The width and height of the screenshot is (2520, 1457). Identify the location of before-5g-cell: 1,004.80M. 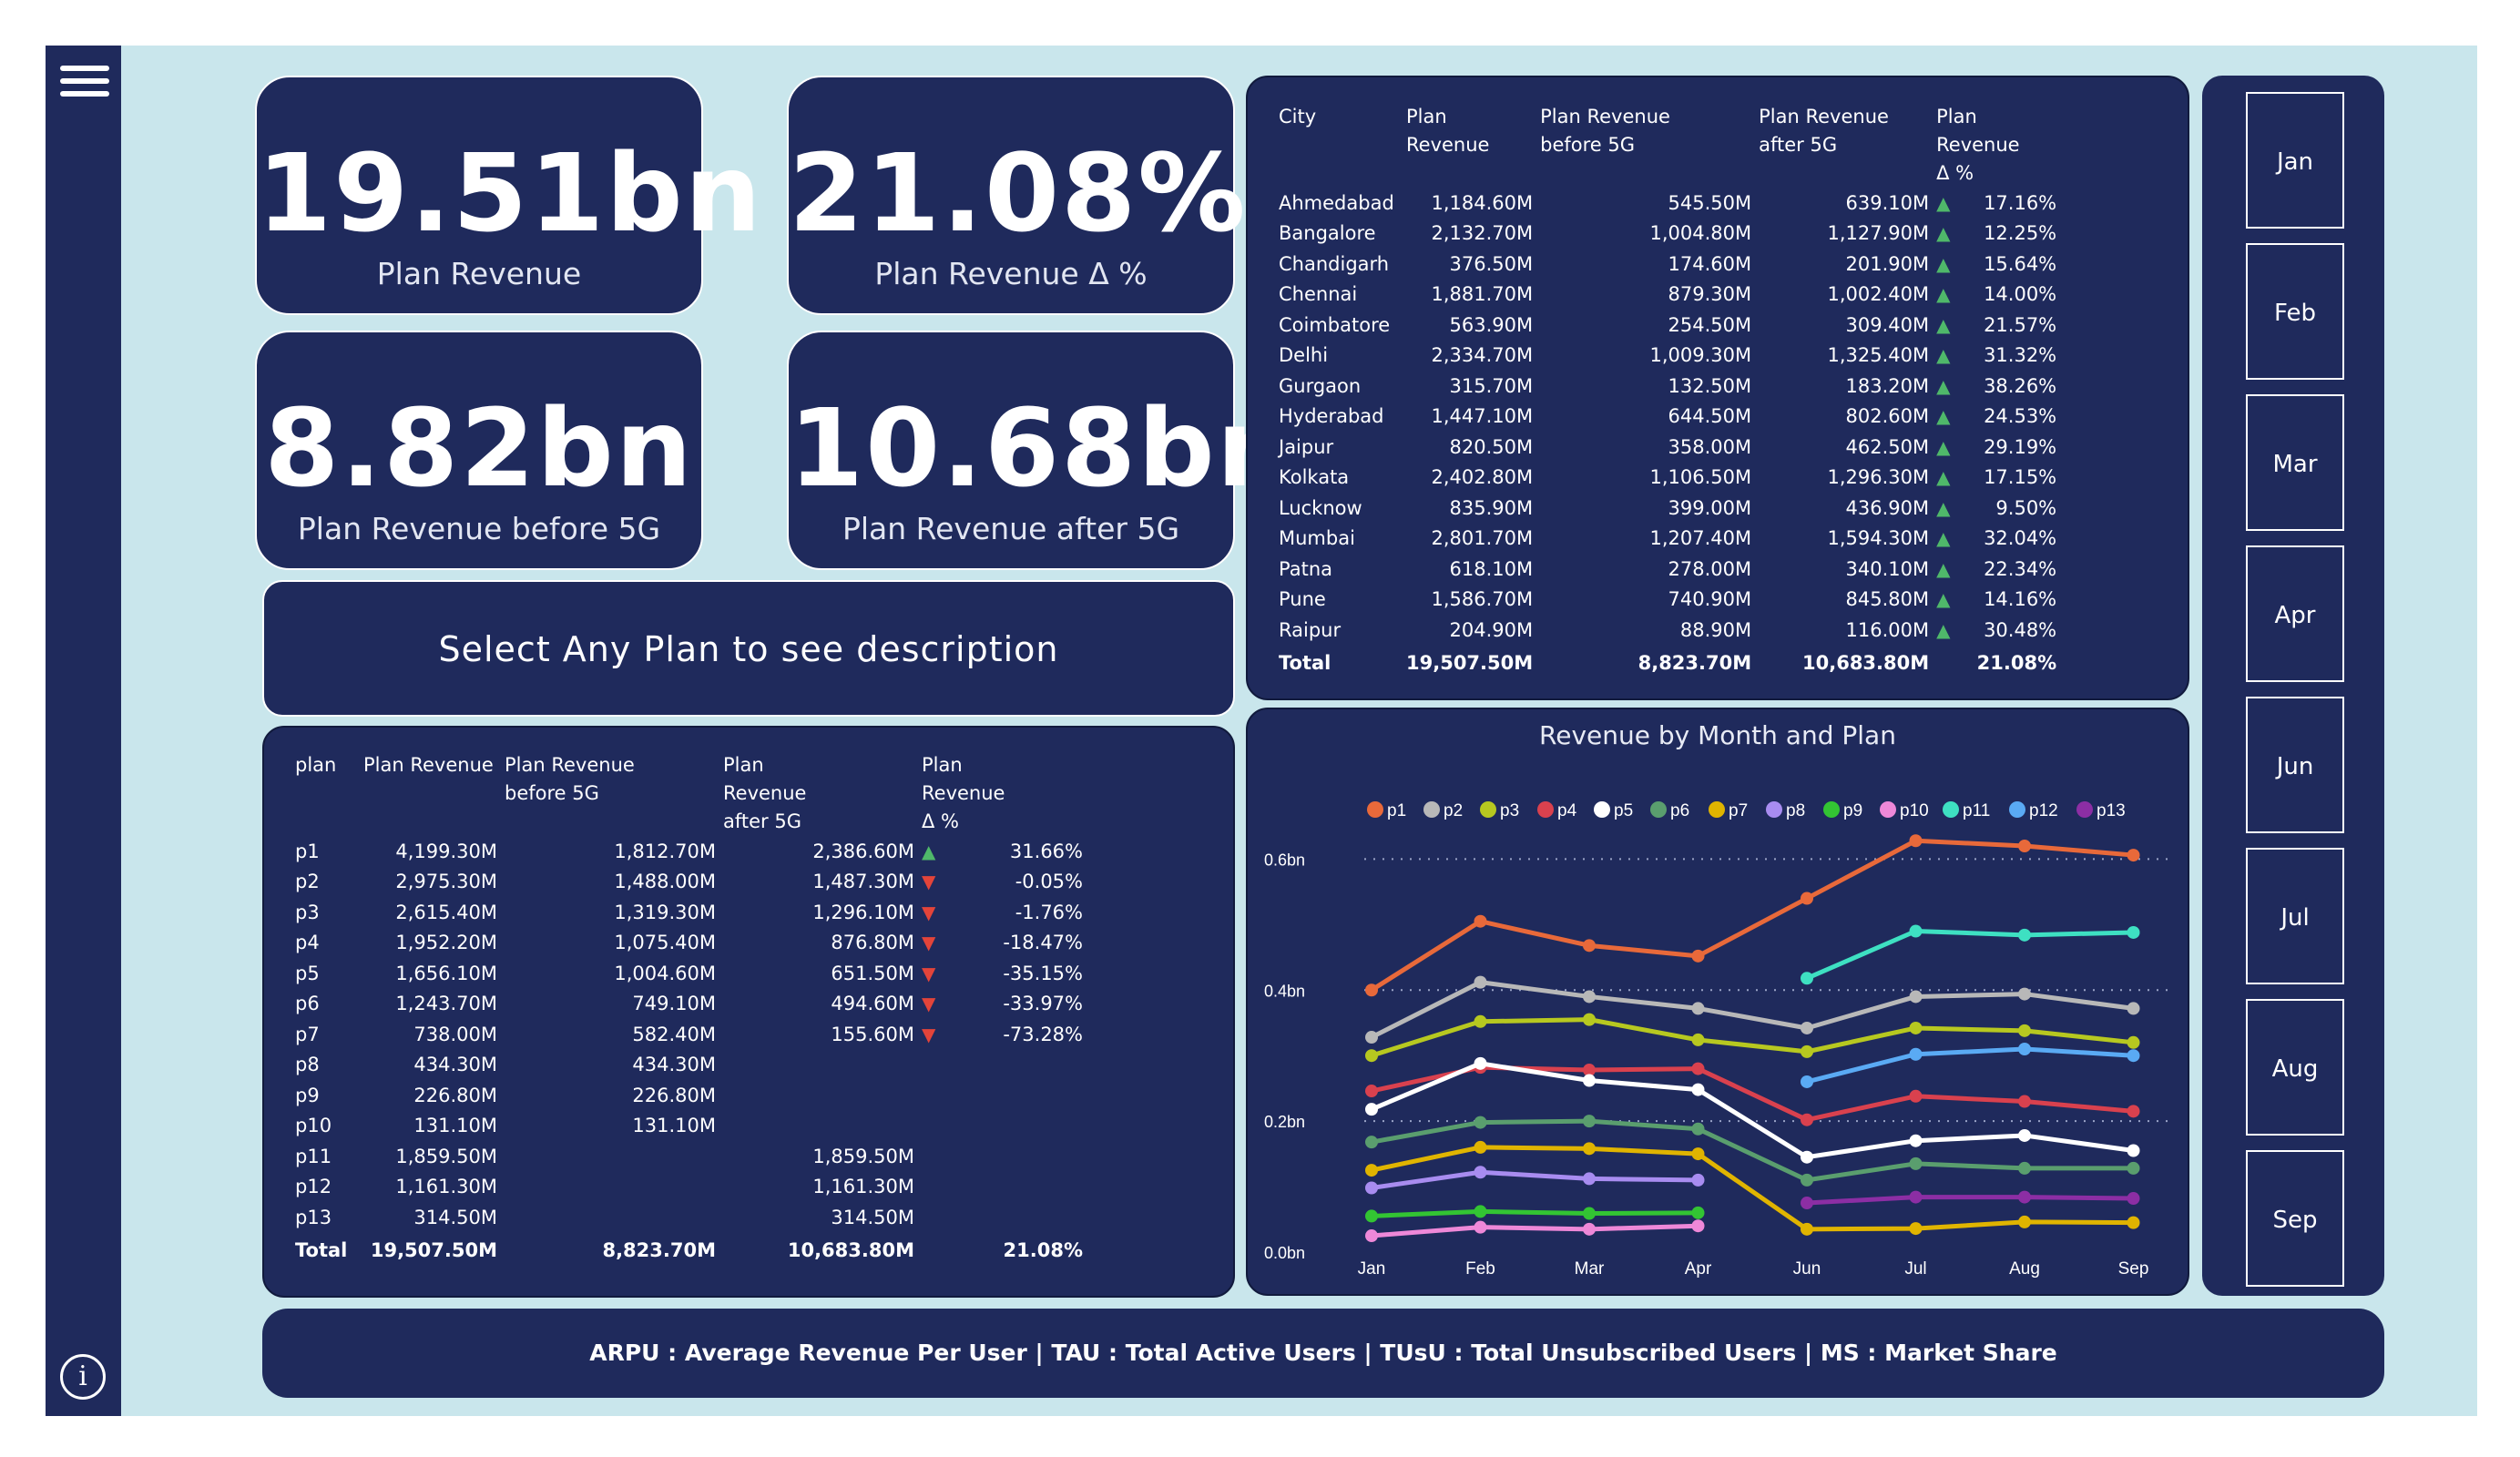
(1700, 233).